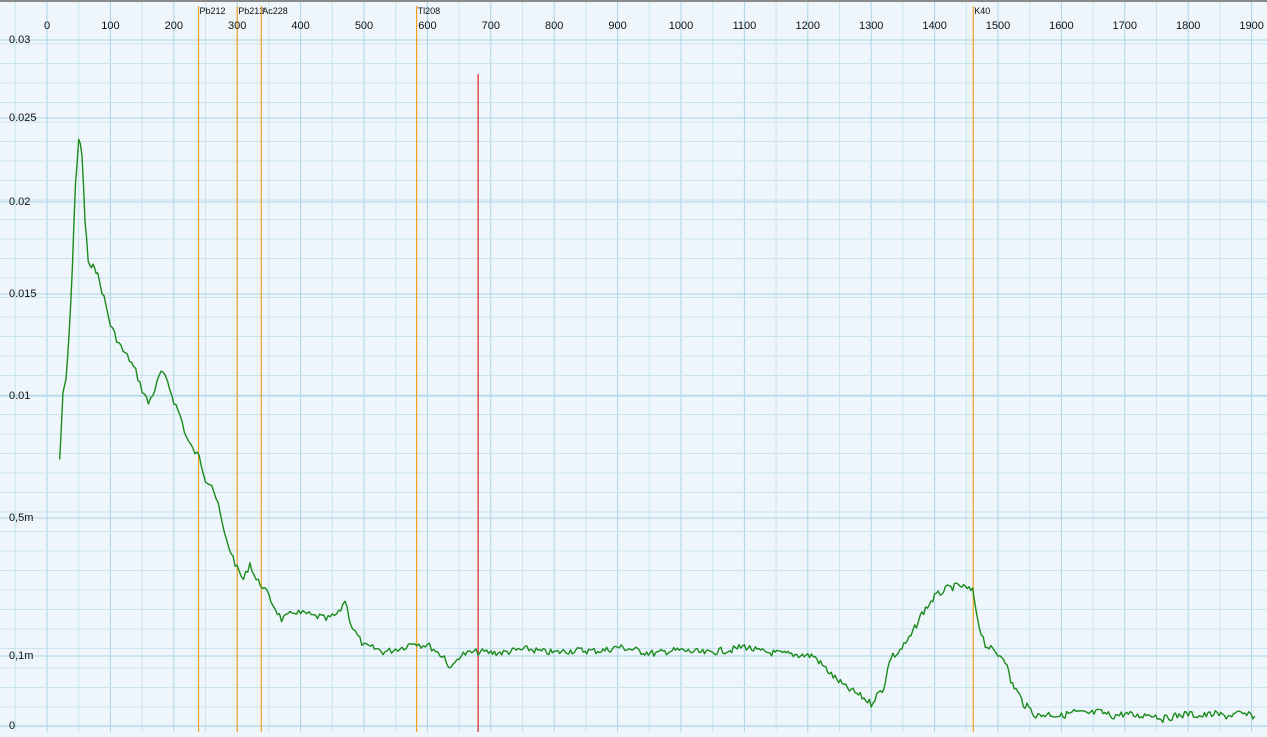 The width and height of the screenshot is (1267, 737). What do you see at coordinates (110, 26) in the screenshot?
I see `x-tick-label: 100` at bounding box center [110, 26].